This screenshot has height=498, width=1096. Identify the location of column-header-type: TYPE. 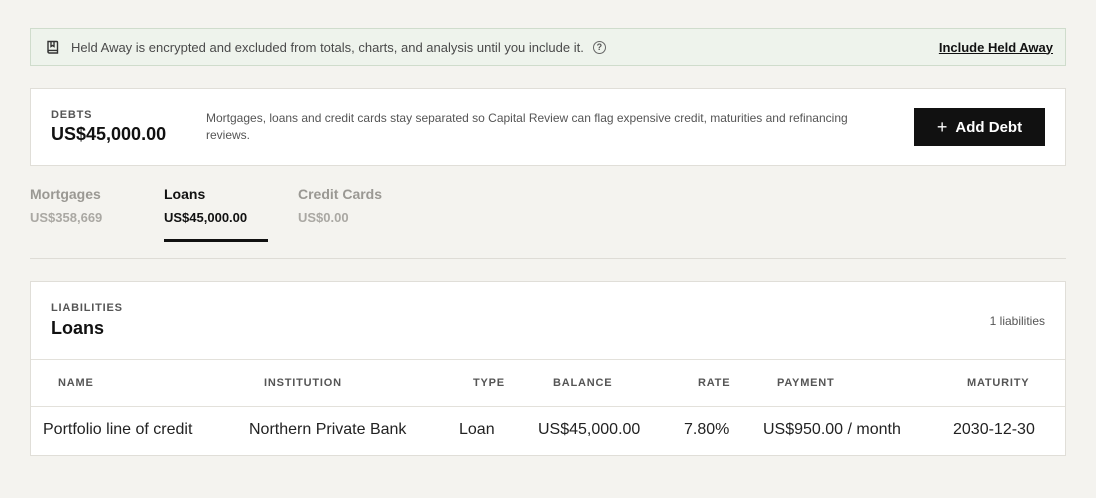
(489, 383).